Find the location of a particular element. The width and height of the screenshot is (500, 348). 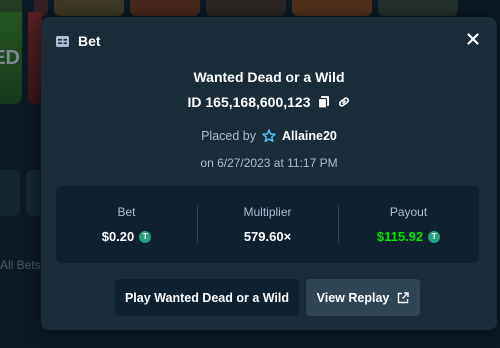

play-game-button: Play Wanted Dead or a Wild is located at coordinates (207, 297).